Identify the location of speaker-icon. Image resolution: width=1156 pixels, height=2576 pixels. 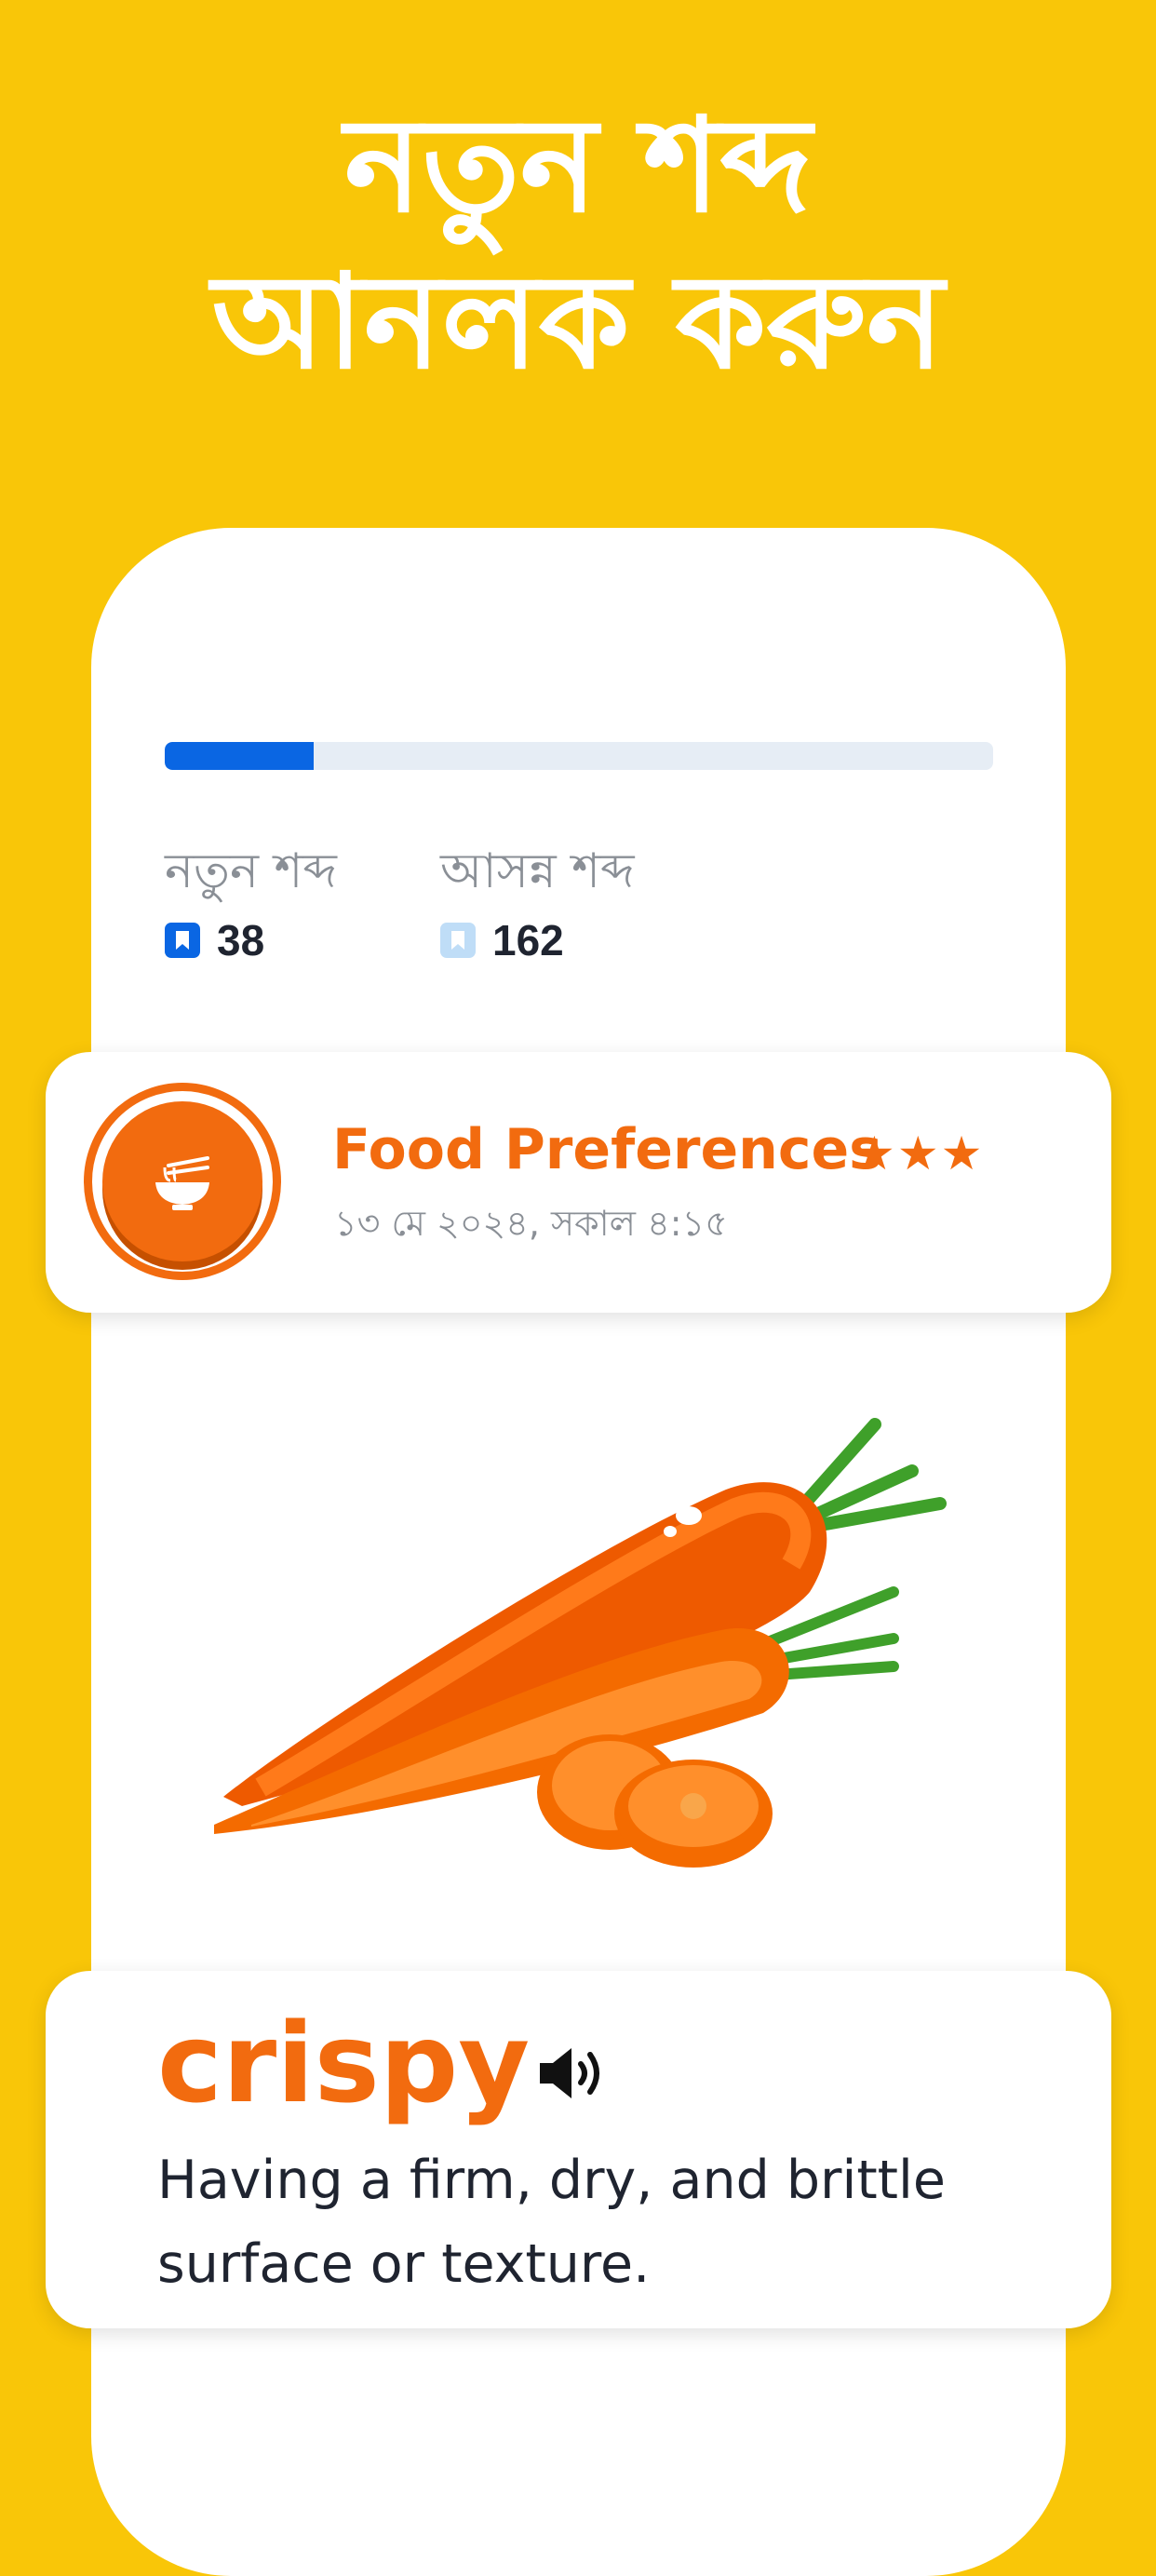
(571, 2073).